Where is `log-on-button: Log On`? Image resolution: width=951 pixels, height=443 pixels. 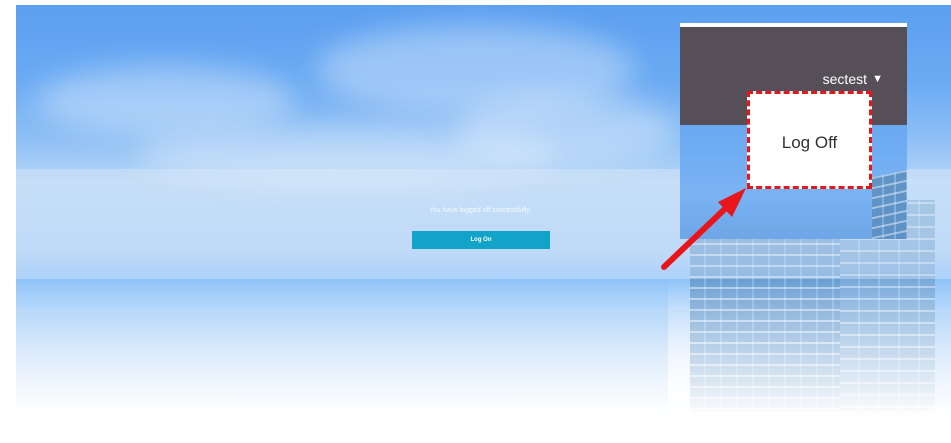 log-on-button: Log On is located at coordinates (481, 240).